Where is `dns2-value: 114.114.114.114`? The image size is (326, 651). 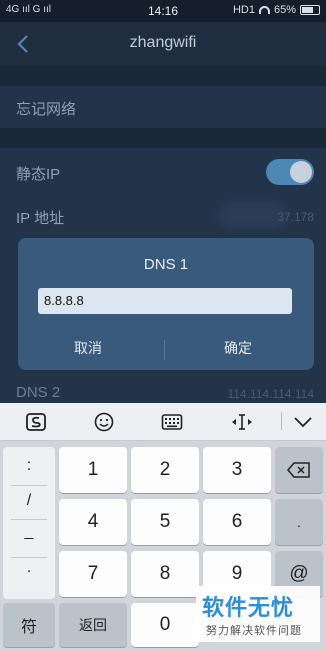 dns2-value: 114.114.114.114 is located at coordinates (270, 394).